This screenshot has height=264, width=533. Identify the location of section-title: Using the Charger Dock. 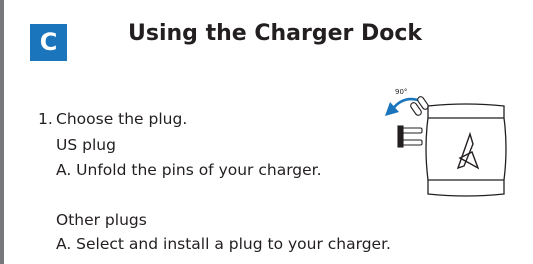
(275, 33).